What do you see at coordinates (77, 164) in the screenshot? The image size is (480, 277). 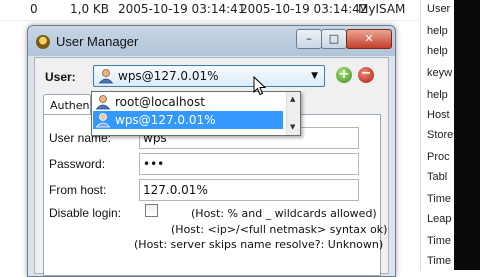 I see `password-label: Password:` at bounding box center [77, 164].